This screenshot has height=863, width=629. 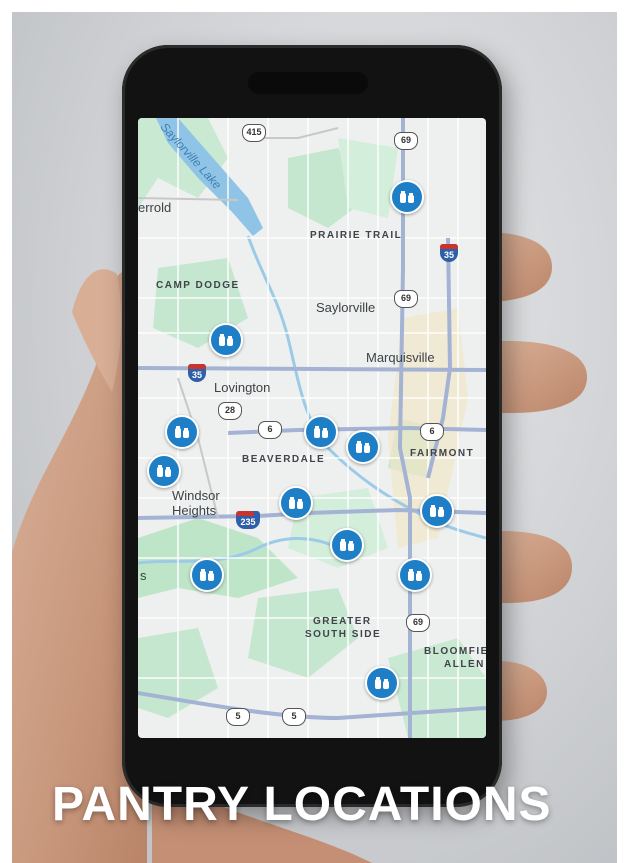 I want to click on route-shield: 415, so click(x=254, y=133).